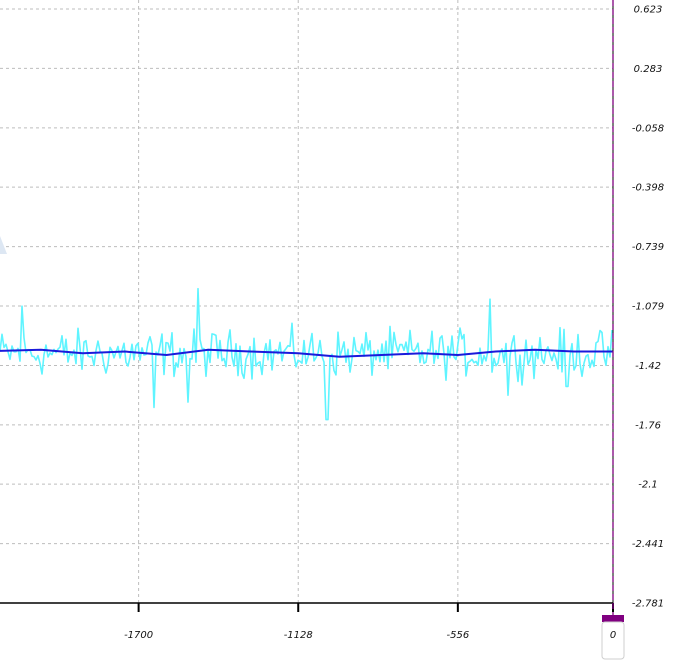 Image resolution: width=687 pixels, height=667 pixels. I want to click on y-tick-label: -1.76, so click(648, 425).